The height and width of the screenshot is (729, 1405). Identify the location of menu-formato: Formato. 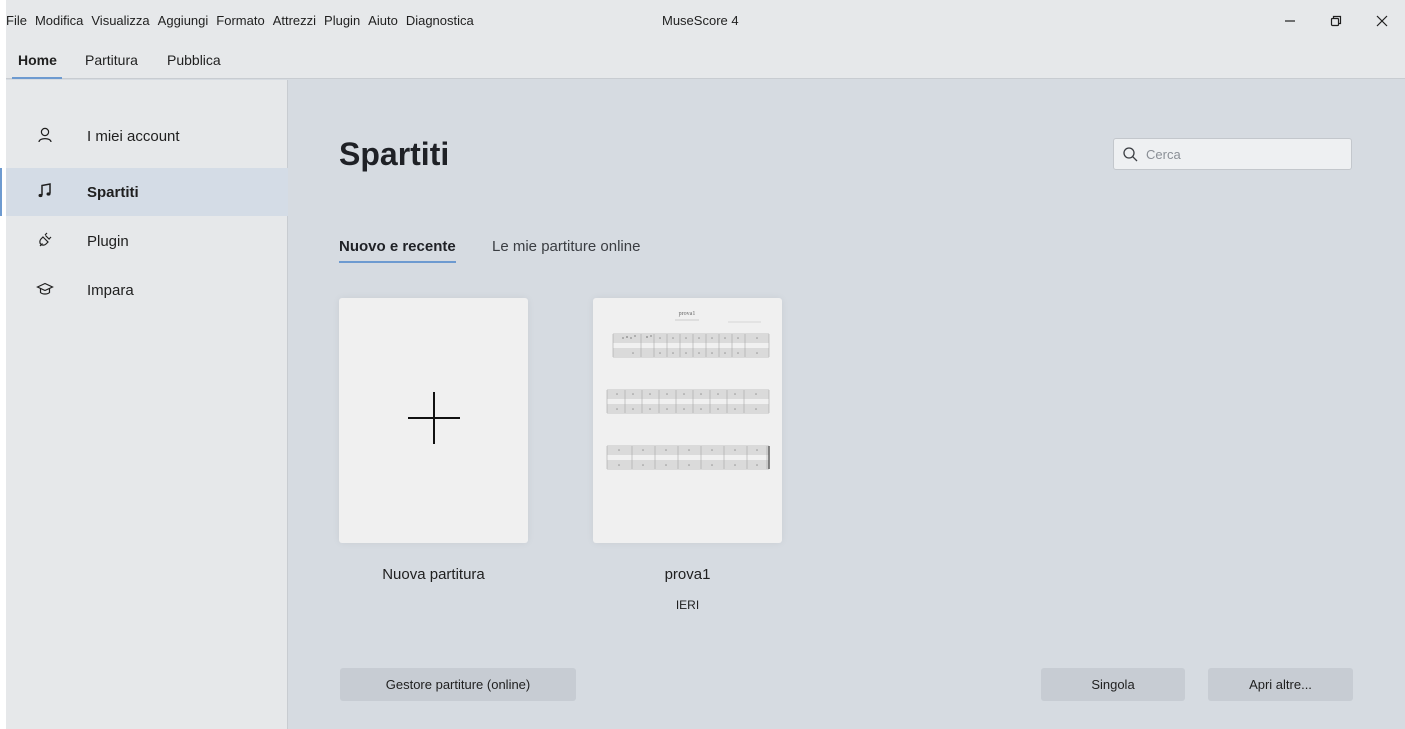
(240, 21).